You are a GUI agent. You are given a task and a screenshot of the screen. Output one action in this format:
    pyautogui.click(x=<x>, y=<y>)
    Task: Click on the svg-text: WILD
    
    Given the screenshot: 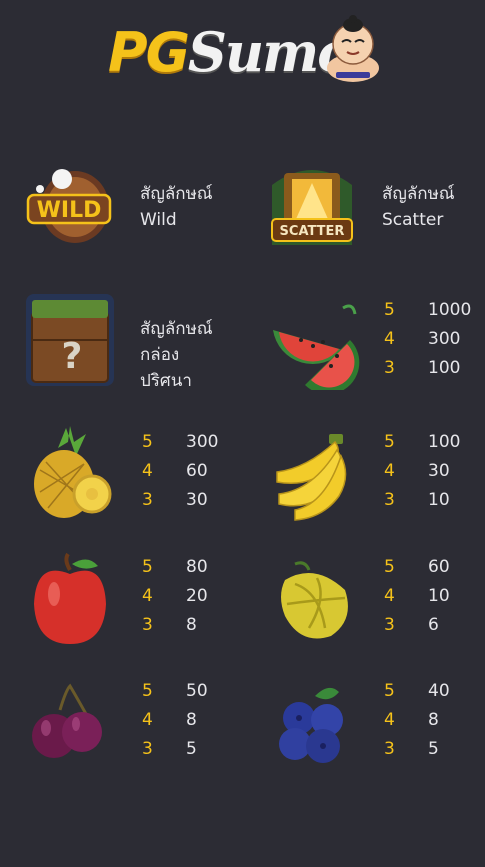 What is the action you would take?
    pyautogui.click(x=69, y=210)
    